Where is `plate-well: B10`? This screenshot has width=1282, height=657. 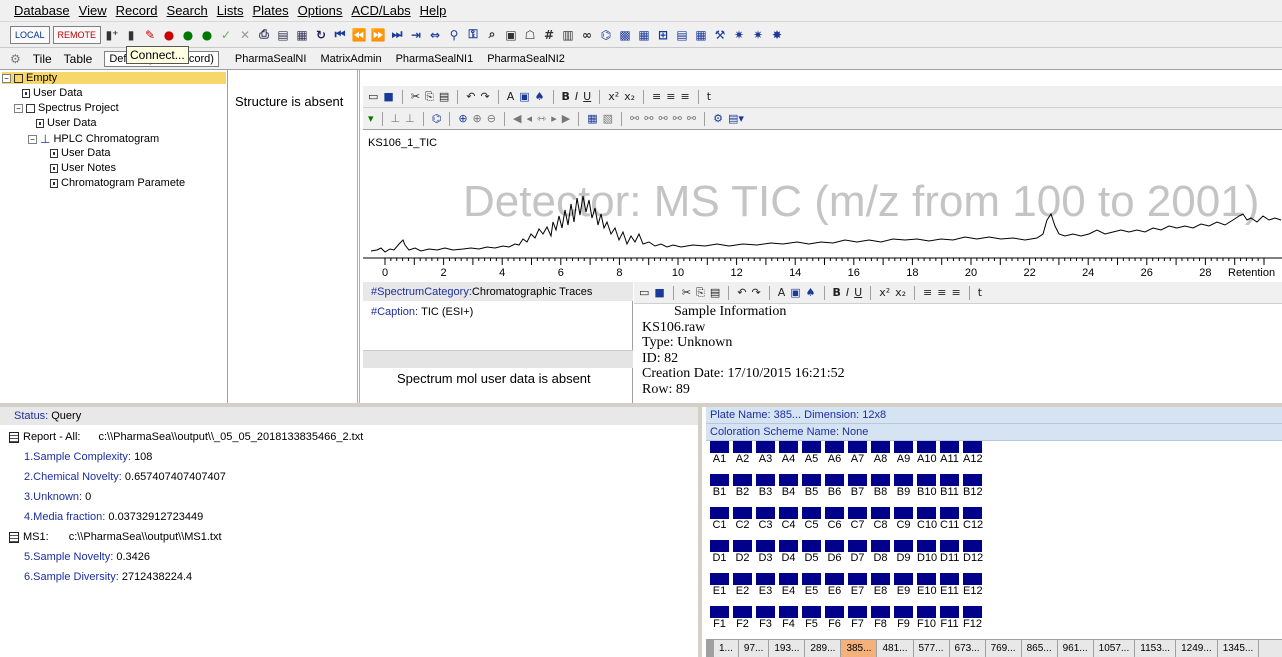 plate-well: B10 is located at coordinates (927, 486).